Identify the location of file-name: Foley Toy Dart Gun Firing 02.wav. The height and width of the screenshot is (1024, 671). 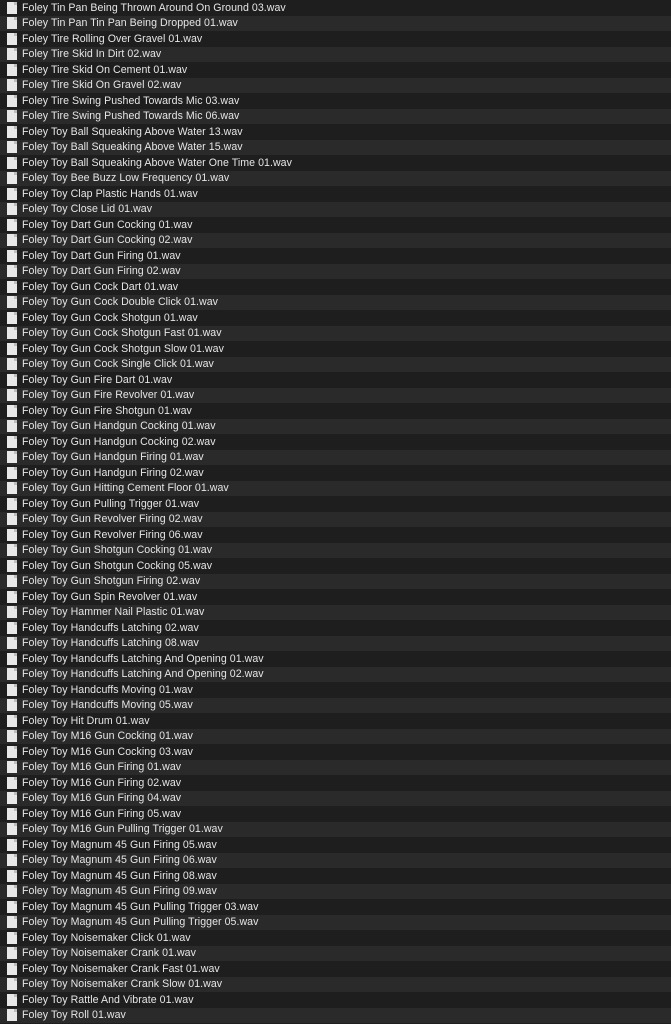
(101, 271).